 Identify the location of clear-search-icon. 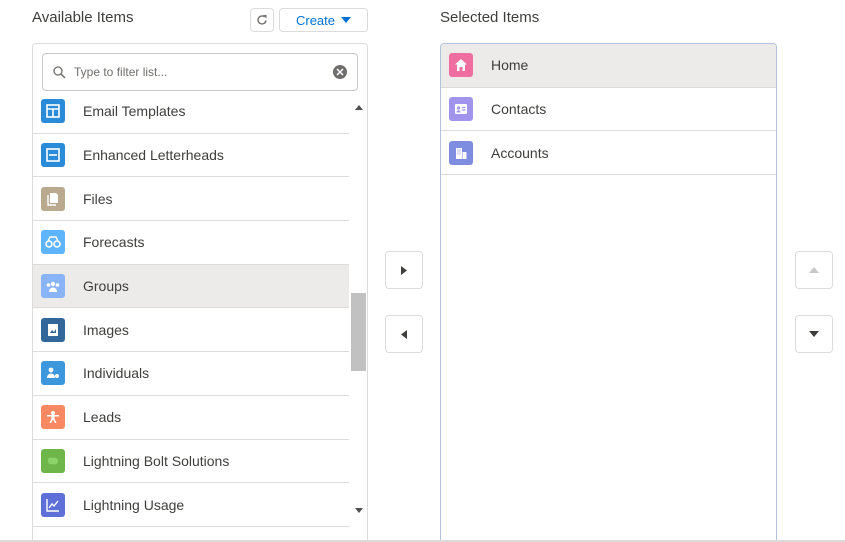
(340, 72).